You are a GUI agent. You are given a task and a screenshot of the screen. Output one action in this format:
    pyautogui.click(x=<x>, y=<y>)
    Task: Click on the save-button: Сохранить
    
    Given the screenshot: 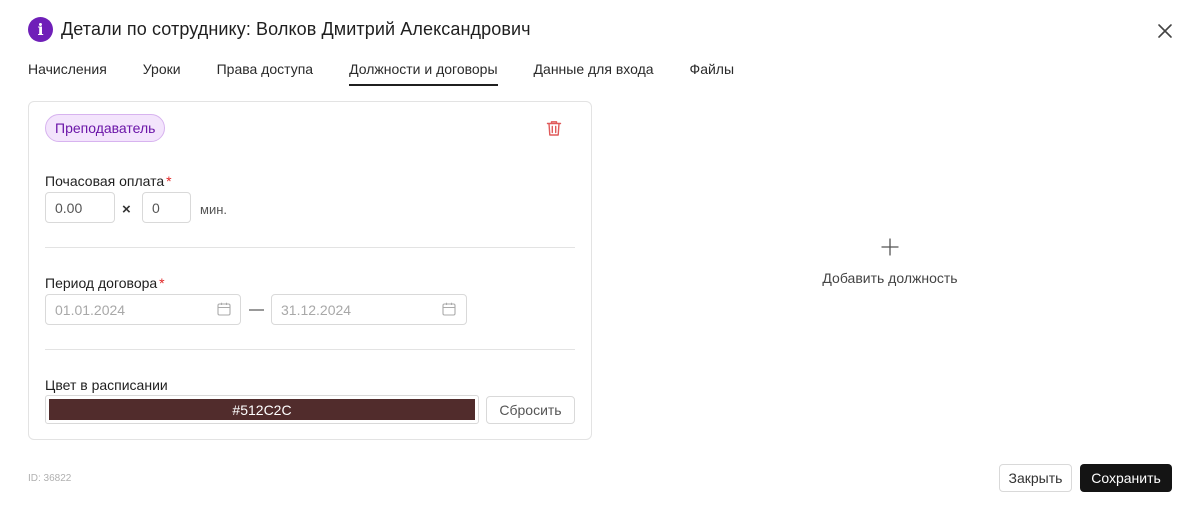 What is the action you would take?
    pyautogui.click(x=1126, y=478)
    